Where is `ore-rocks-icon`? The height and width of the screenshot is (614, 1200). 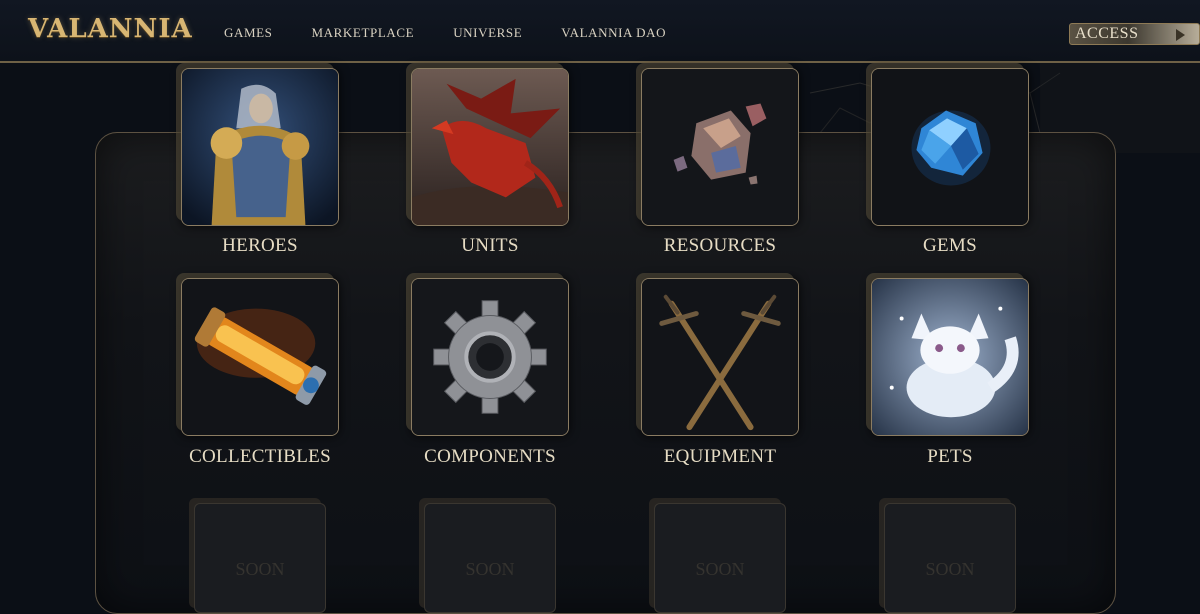
ore-rocks-icon is located at coordinates (720, 147).